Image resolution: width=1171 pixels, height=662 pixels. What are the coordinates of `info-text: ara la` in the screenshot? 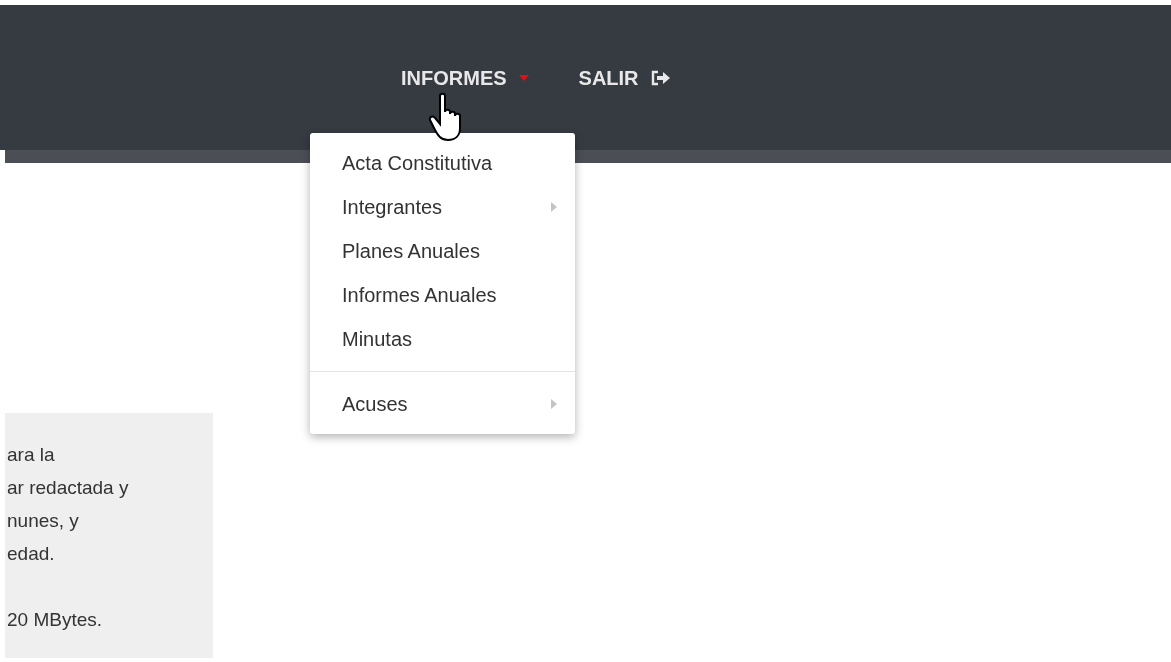 It's located at (31, 455).